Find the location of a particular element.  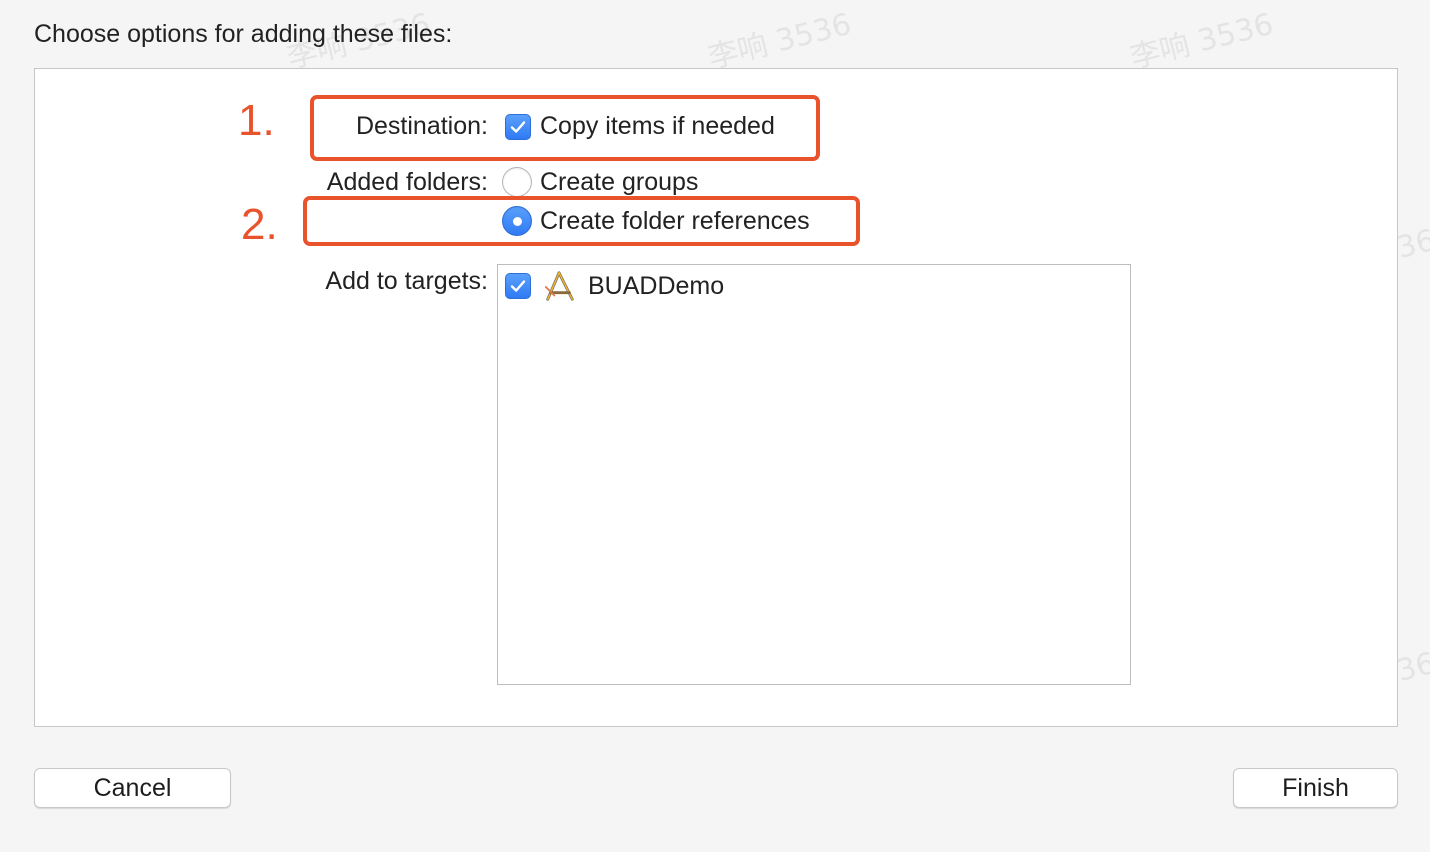

annotation-number-2: 2. is located at coordinates (259, 224).